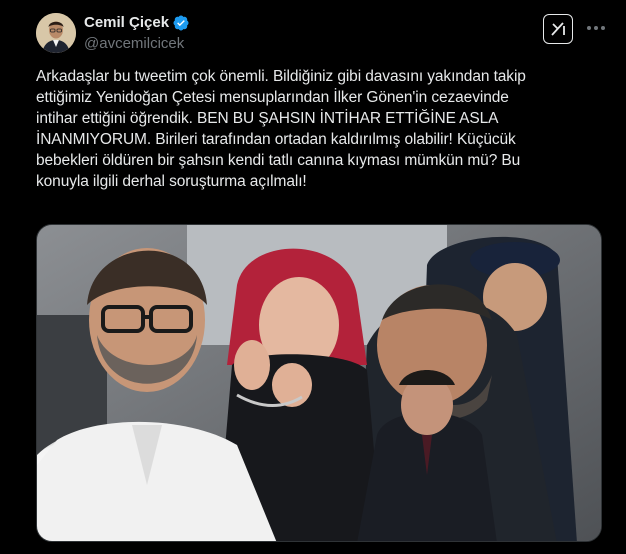 The image size is (626, 554). What do you see at coordinates (134, 43) in the screenshot?
I see `author-handle: @avcemilcicek` at bounding box center [134, 43].